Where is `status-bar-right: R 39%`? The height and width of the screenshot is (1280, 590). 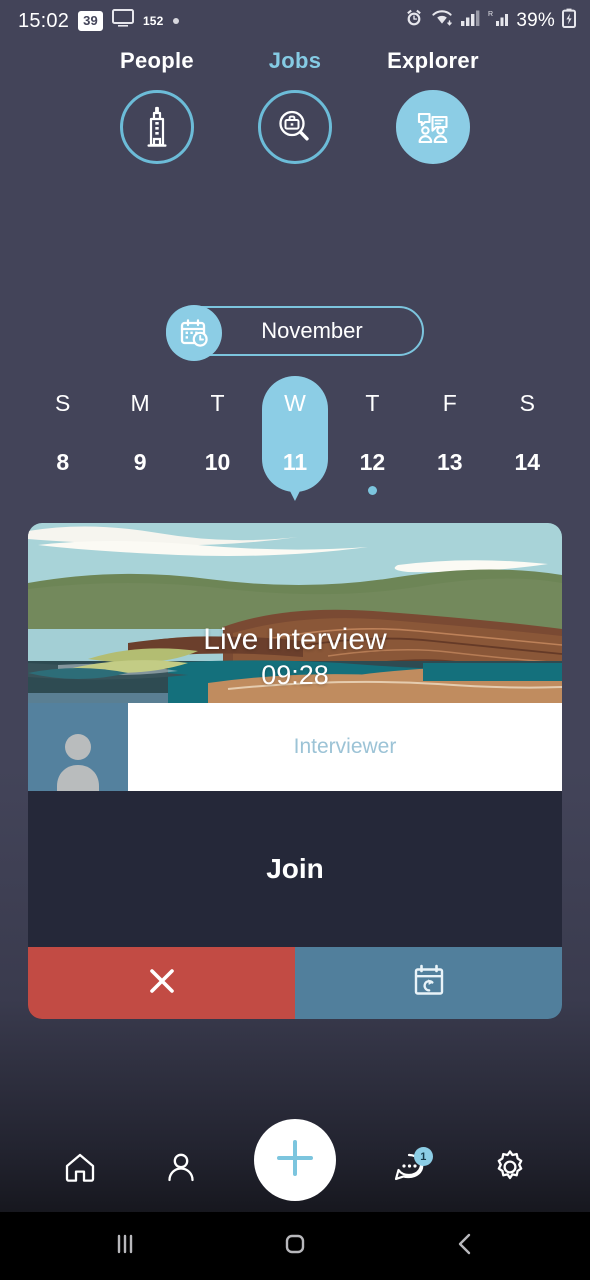
status-bar-right: R 39% is located at coordinates (490, 21).